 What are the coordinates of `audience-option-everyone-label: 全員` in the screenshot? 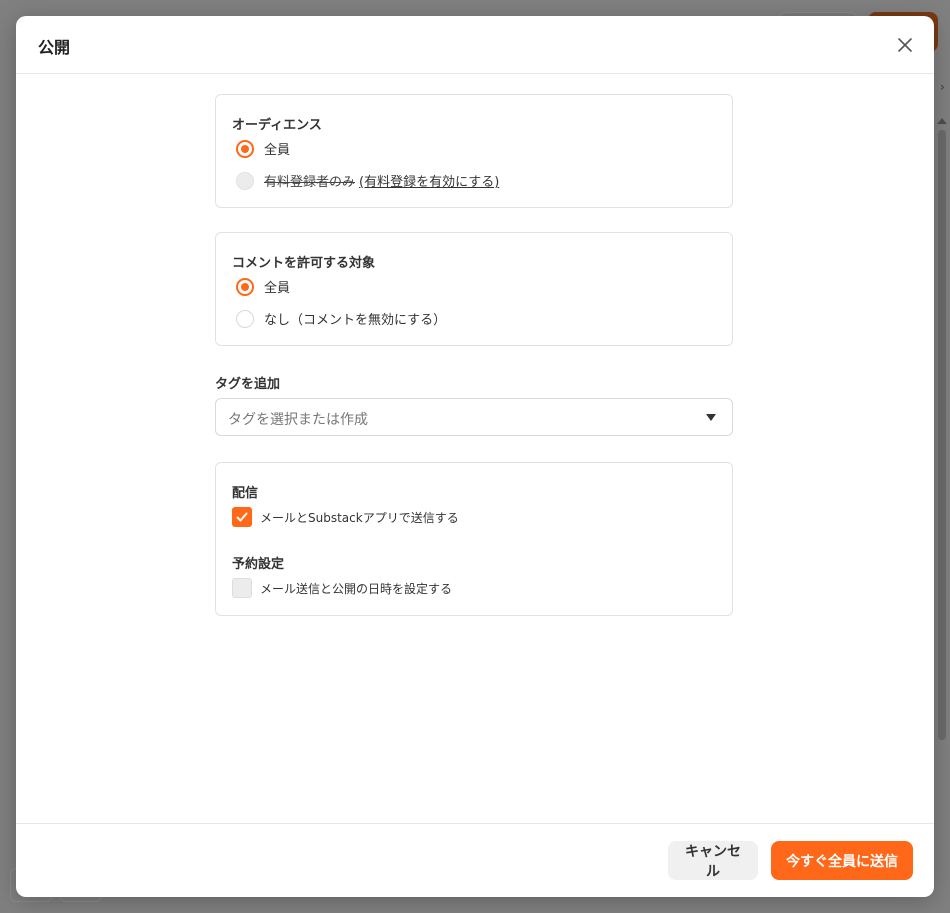 It's located at (277, 150).